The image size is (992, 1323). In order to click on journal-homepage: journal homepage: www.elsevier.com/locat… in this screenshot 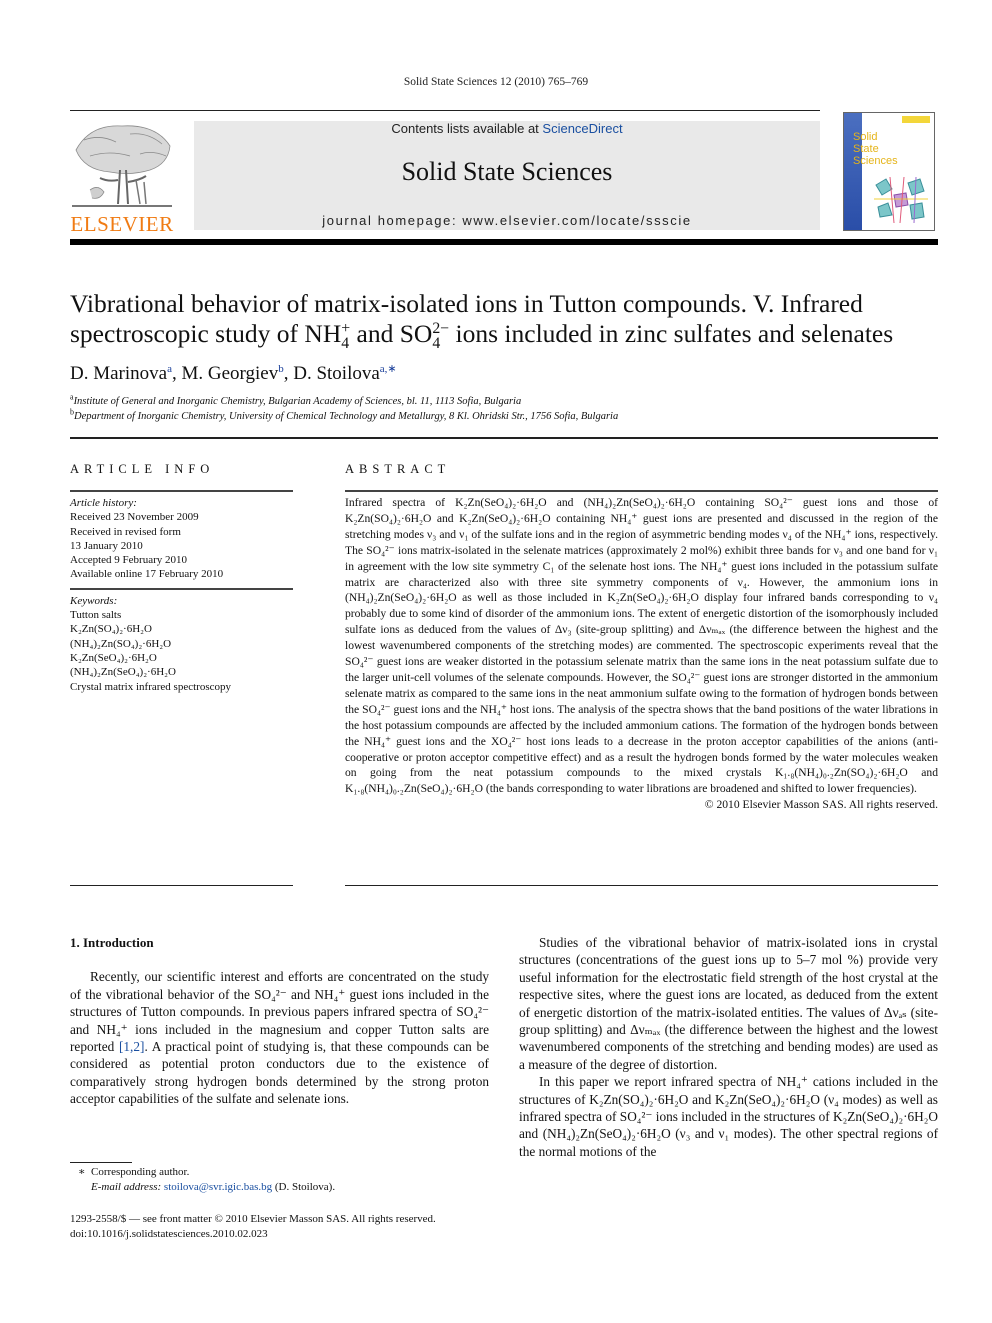, I will do `click(507, 220)`.